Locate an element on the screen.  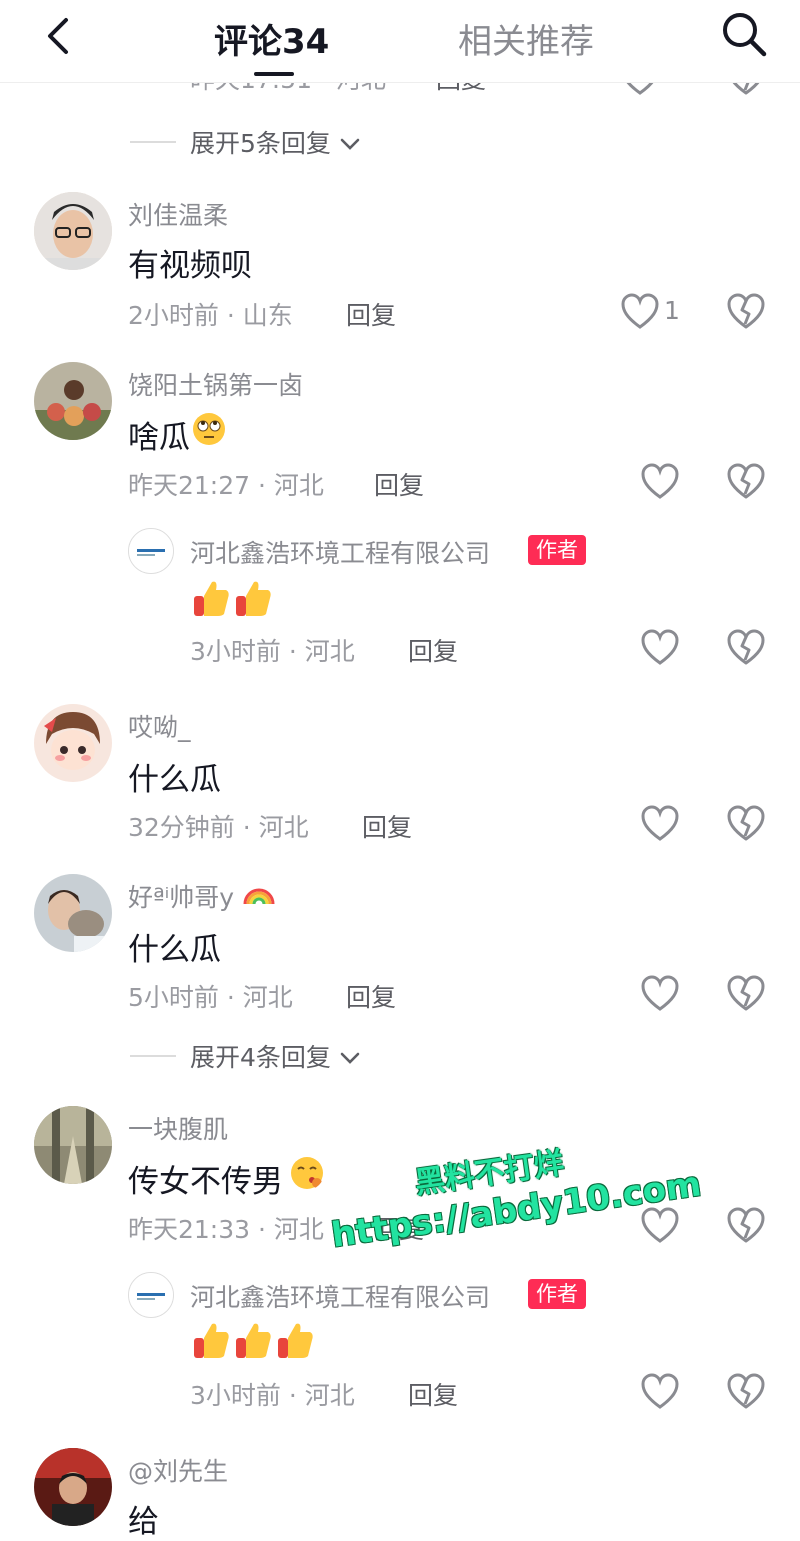
rainbow-emoji-icon is located at coordinates (259, 896).